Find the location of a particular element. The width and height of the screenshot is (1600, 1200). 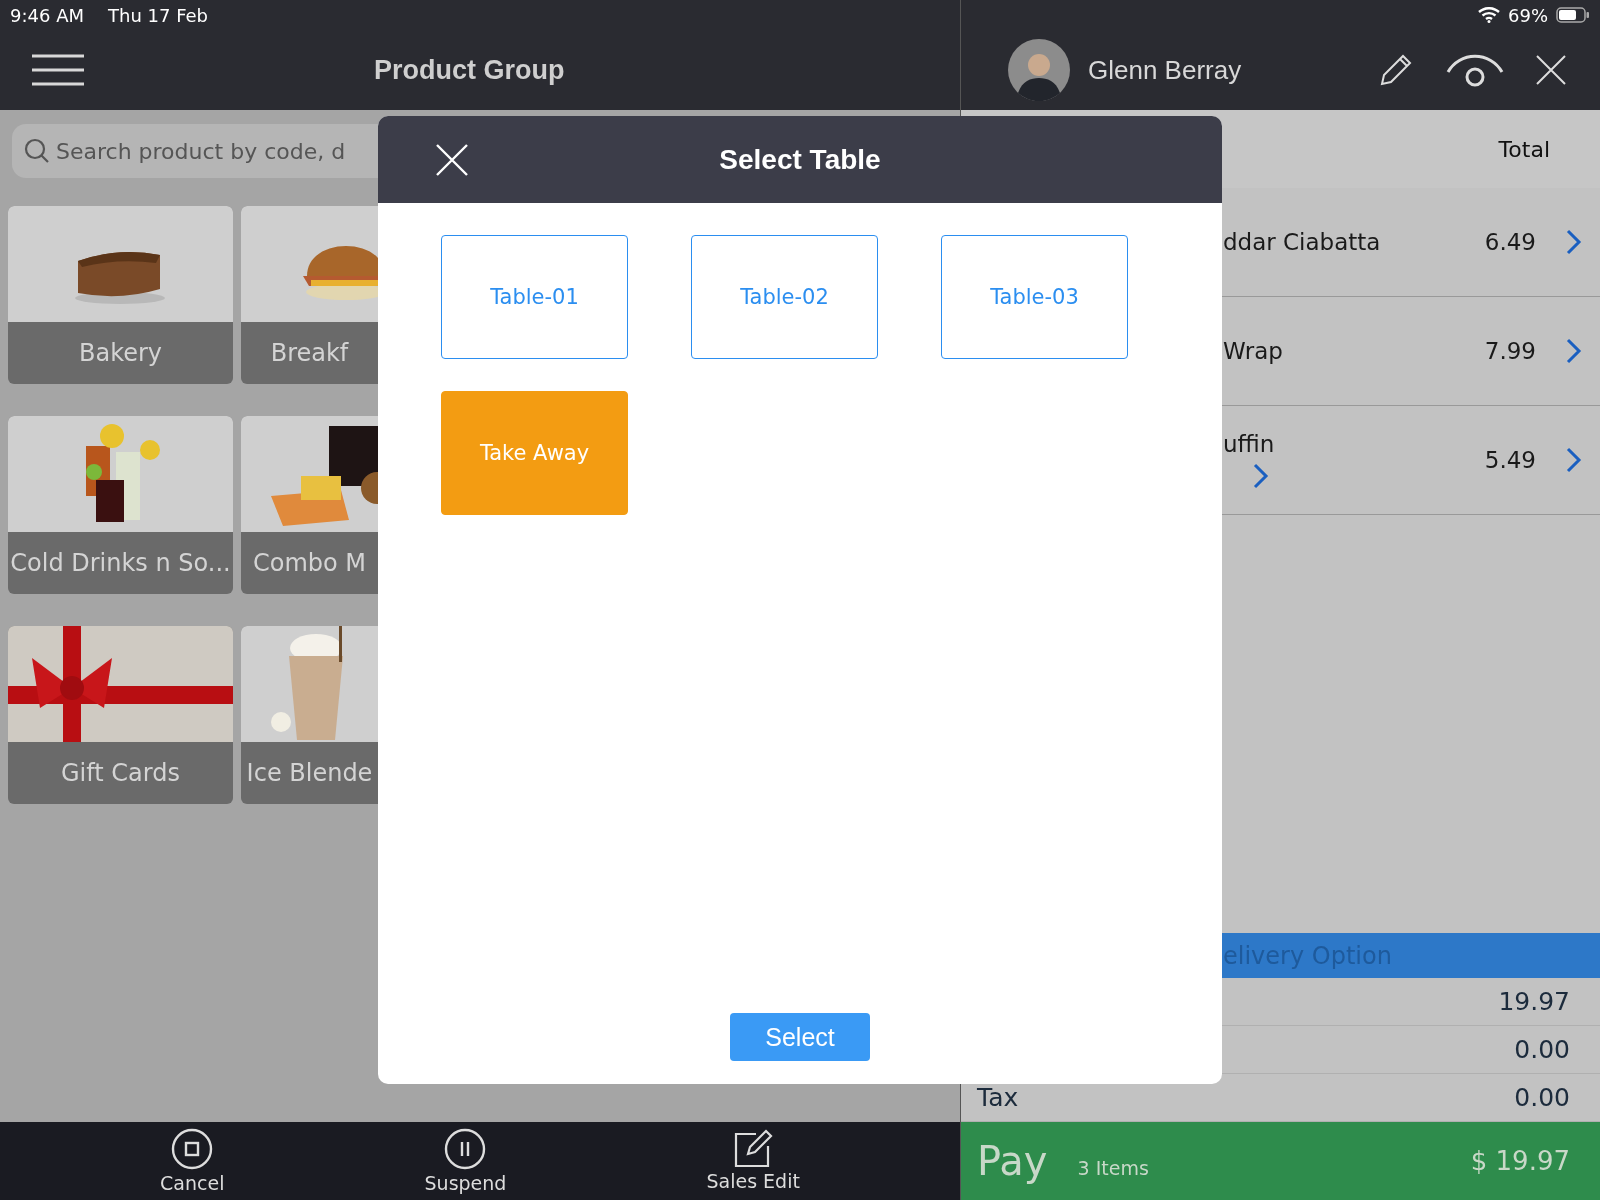

wifi-icon is located at coordinates (1489, 15).